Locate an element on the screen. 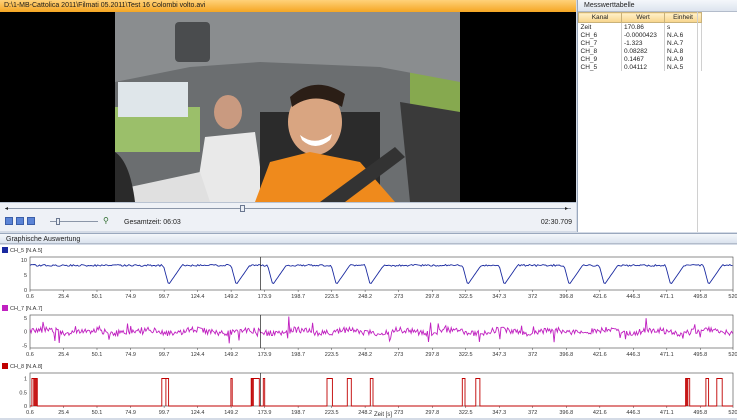  x-tick-label: 347.3 is located at coordinates (499, 355).